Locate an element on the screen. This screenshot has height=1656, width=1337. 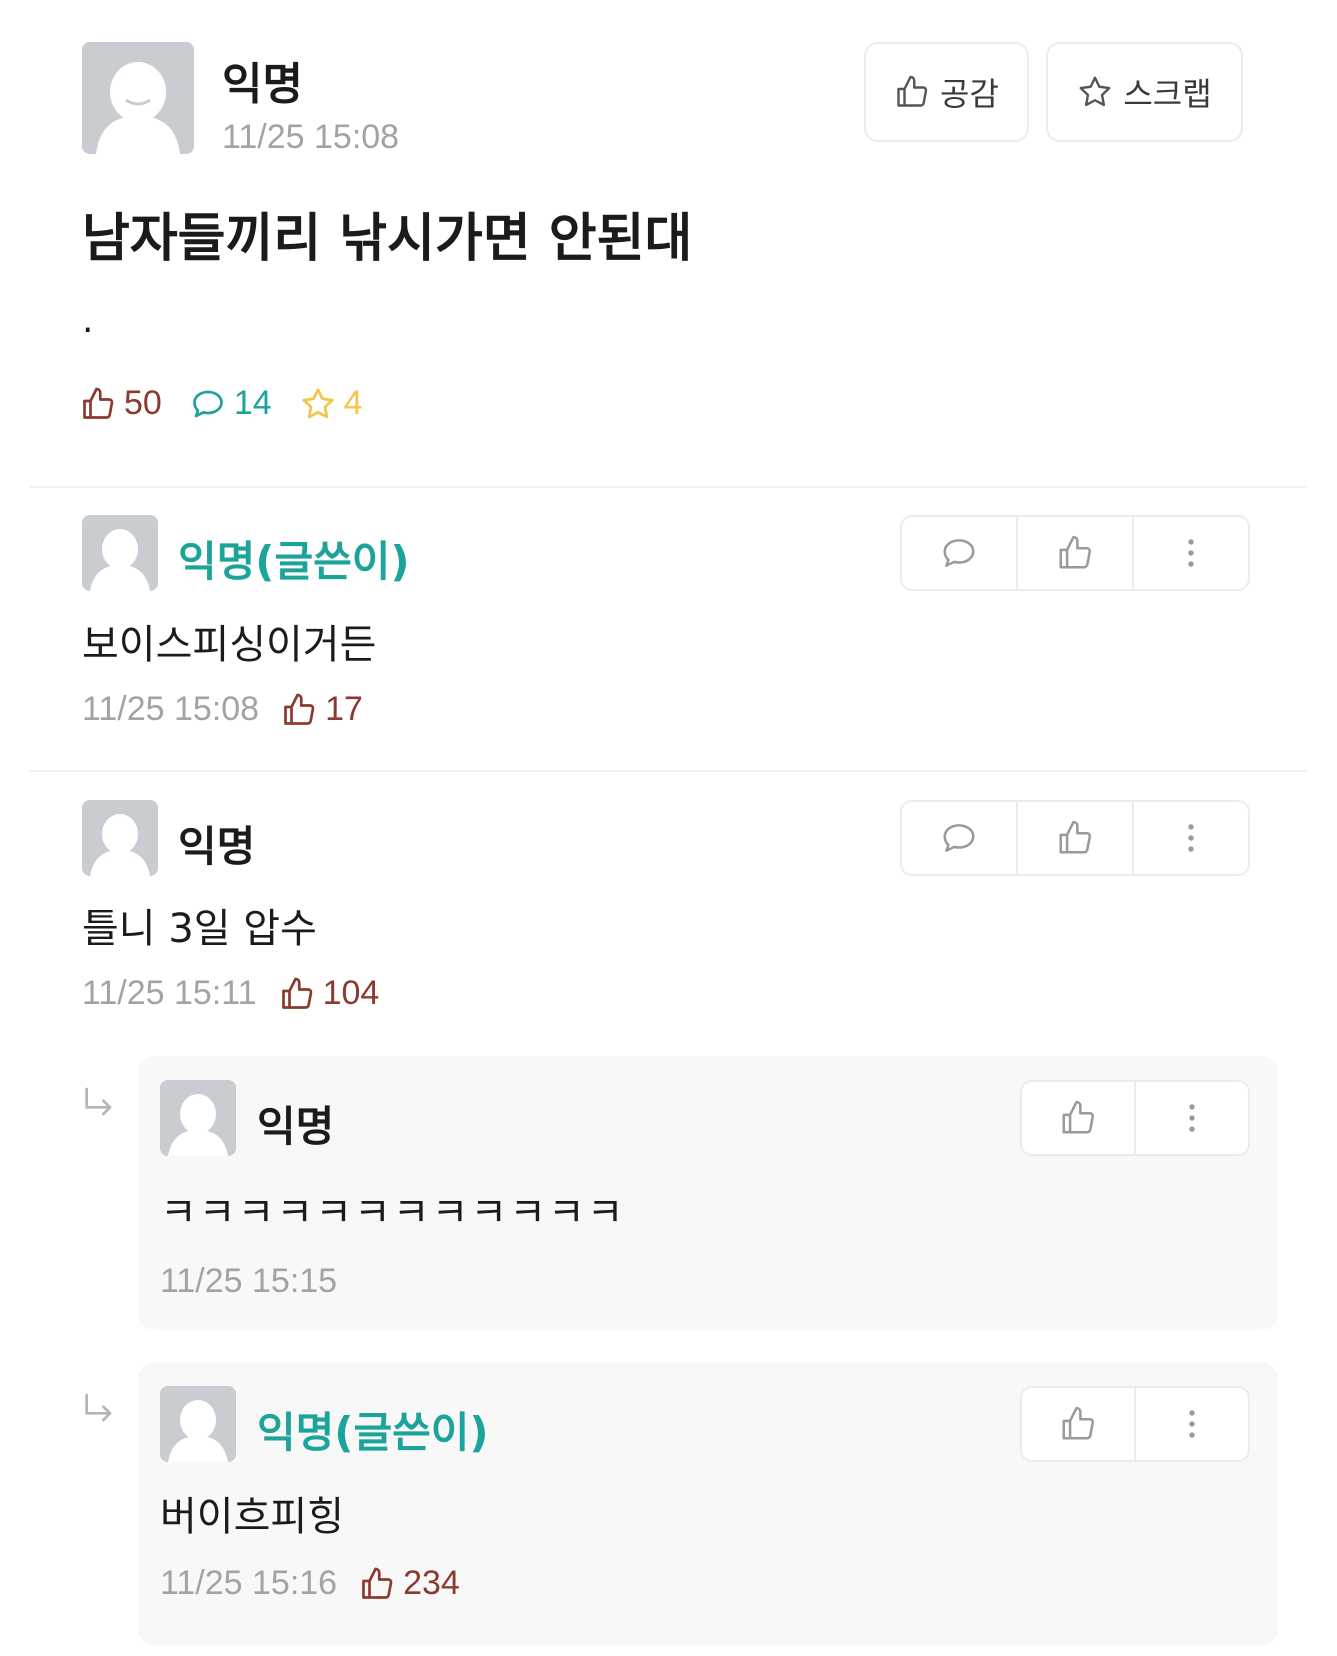
post-comment-count: 14 is located at coordinates (231, 403).